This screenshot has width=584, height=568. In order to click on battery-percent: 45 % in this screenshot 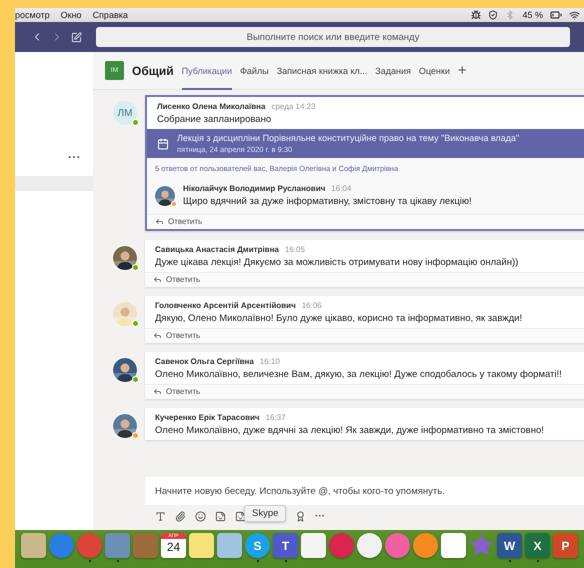, I will do `click(532, 15)`.